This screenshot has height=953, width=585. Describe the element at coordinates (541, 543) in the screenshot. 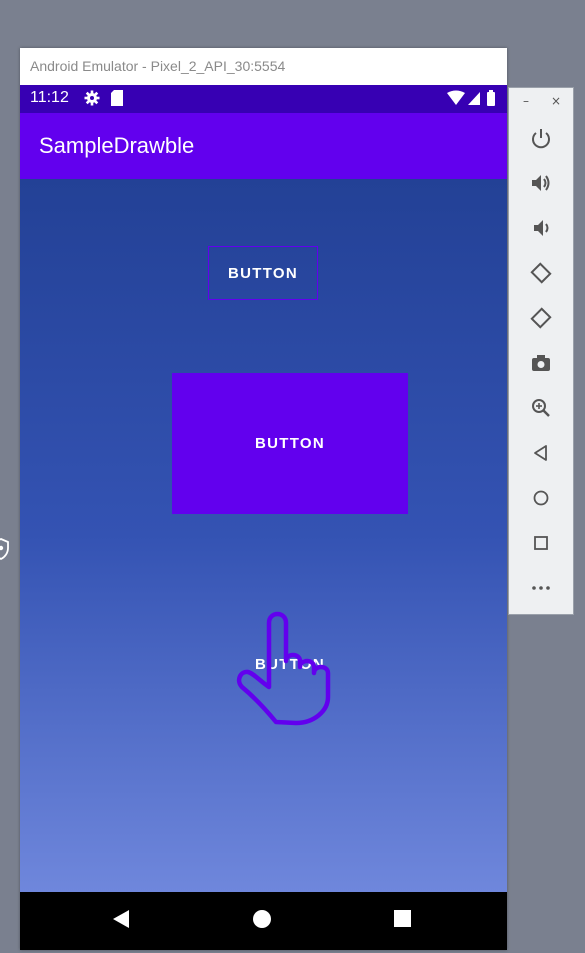

I see `overview-icon` at that location.